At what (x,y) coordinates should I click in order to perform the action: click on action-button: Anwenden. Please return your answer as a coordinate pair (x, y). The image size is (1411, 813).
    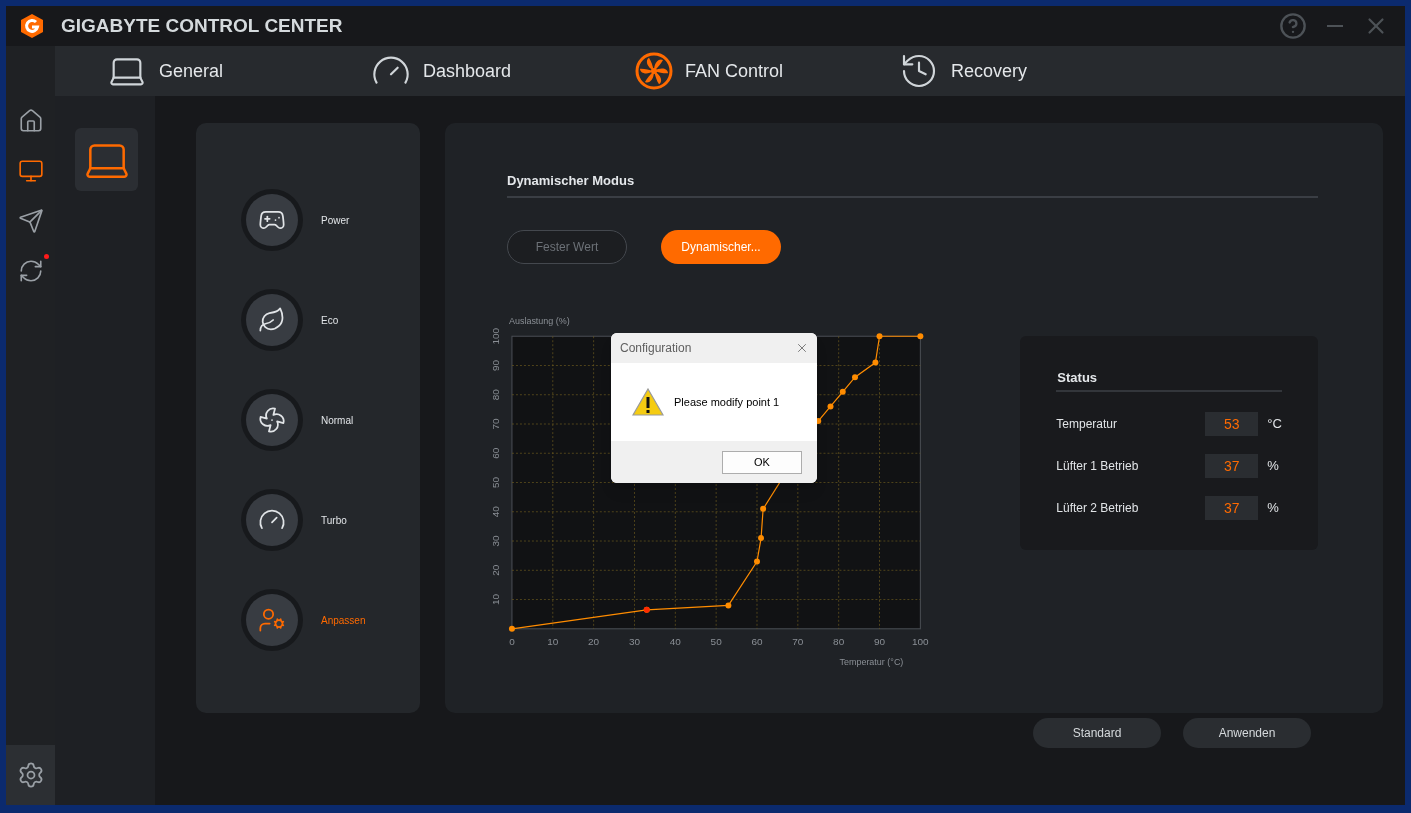
    Looking at the image, I should click on (1247, 733).